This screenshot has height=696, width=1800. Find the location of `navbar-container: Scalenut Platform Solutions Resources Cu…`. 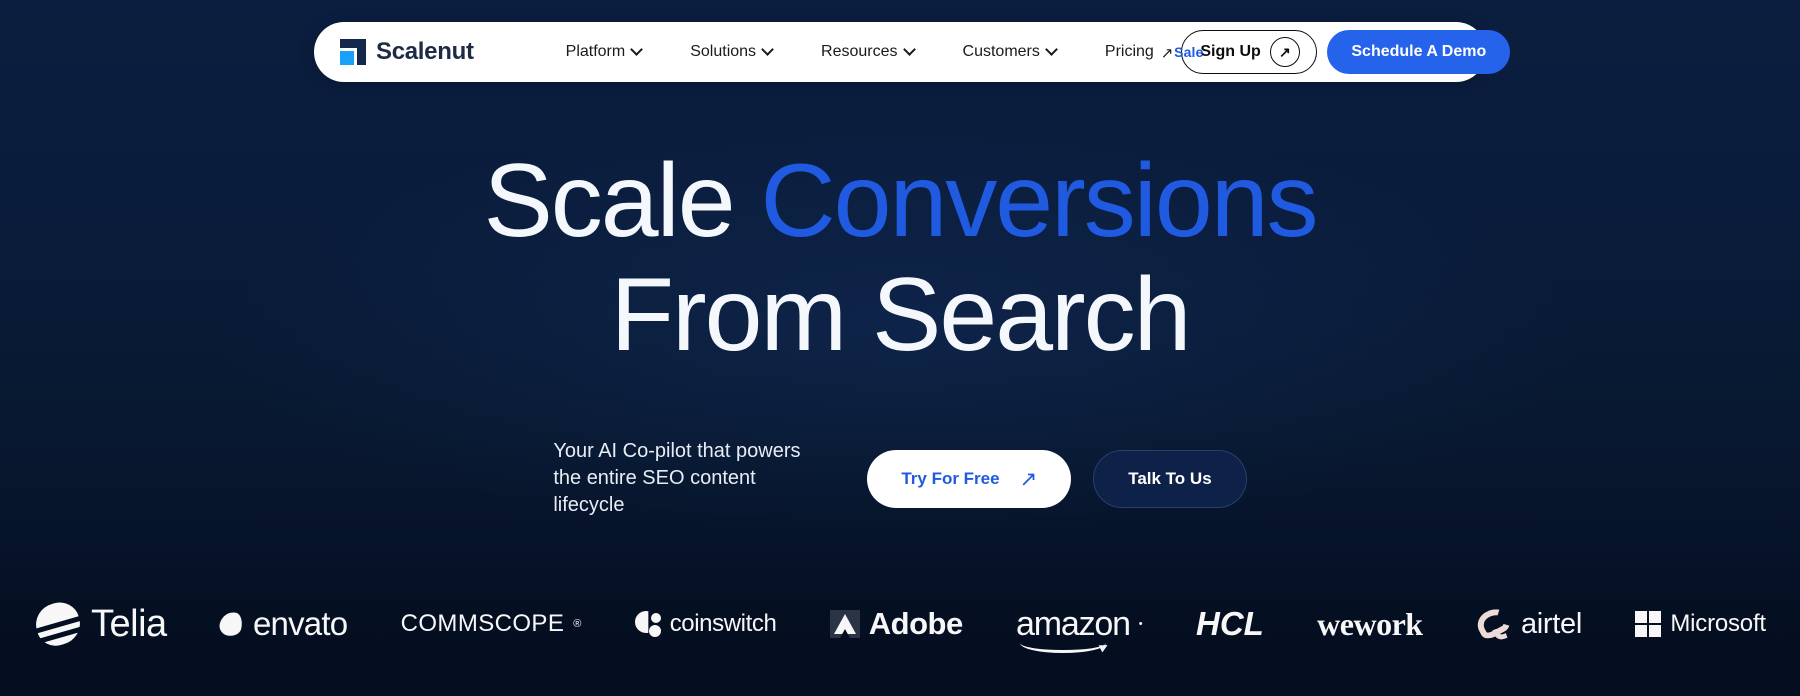

navbar-container: Scalenut Platform Solutions Resources Cu… is located at coordinates (900, 52).